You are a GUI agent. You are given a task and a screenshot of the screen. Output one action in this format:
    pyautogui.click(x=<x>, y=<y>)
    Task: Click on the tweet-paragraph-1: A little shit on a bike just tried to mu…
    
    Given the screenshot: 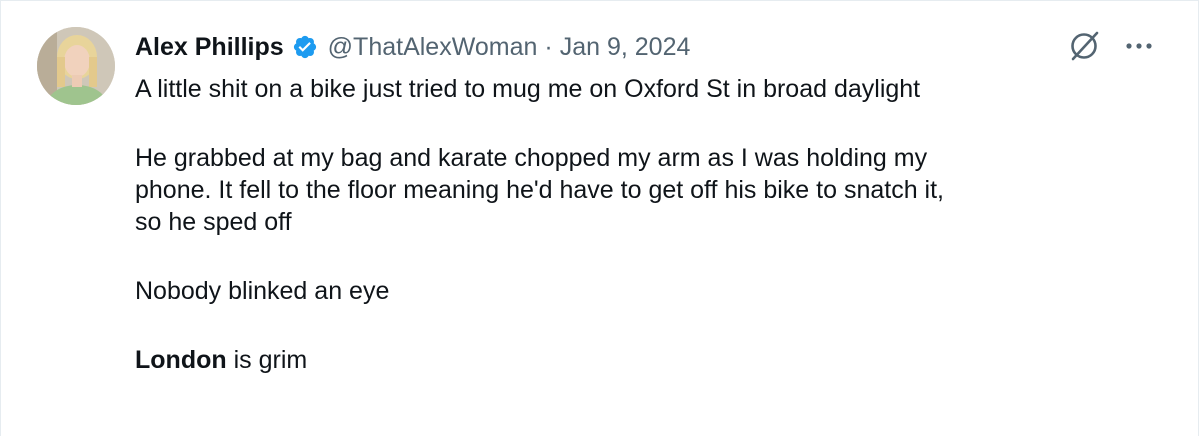 What is the action you would take?
    pyautogui.click(x=528, y=89)
    